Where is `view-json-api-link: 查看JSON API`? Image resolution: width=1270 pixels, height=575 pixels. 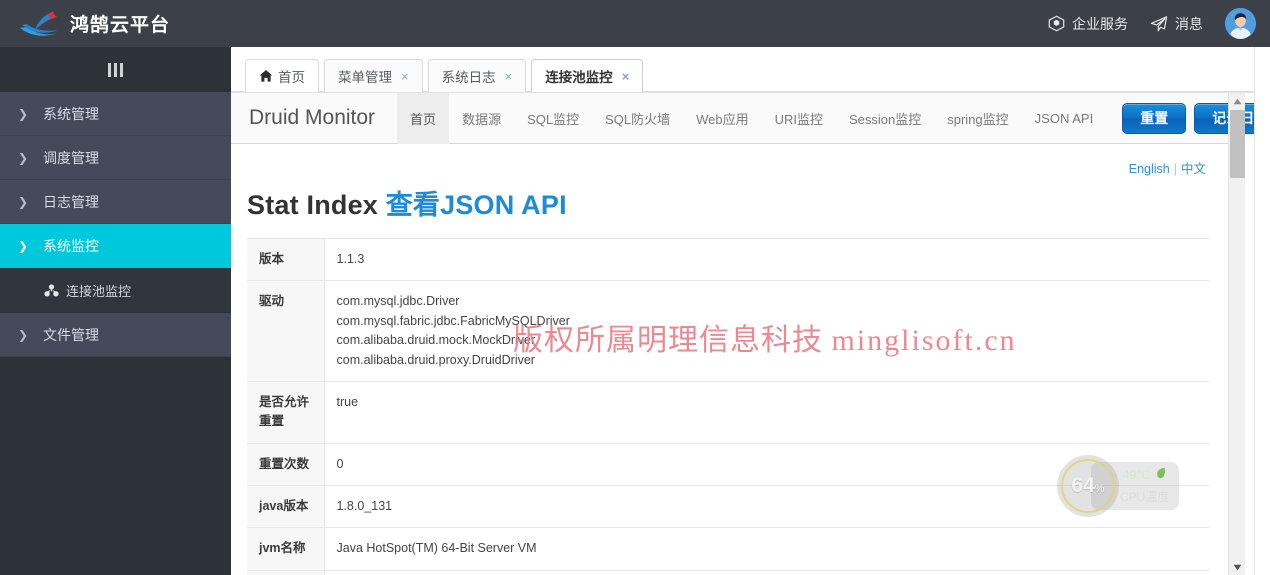
view-json-api-link: 查看JSON API is located at coordinates (476, 205).